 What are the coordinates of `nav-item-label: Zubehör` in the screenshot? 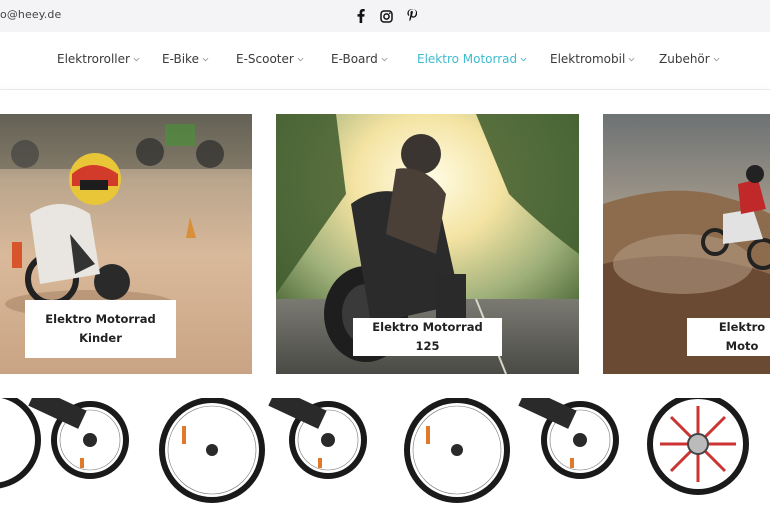 It's located at (684, 59).